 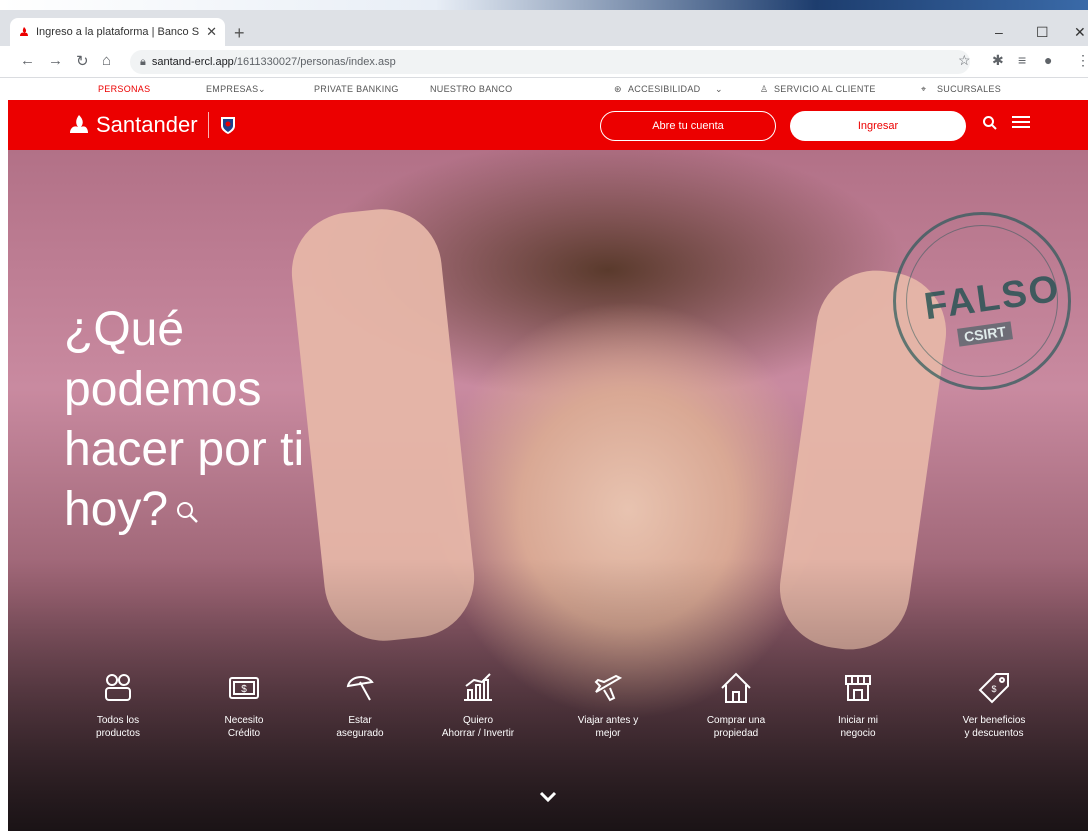 I want to click on feature-iniciar-negocio: Iniciar mi negocio, so click(x=858, y=705).